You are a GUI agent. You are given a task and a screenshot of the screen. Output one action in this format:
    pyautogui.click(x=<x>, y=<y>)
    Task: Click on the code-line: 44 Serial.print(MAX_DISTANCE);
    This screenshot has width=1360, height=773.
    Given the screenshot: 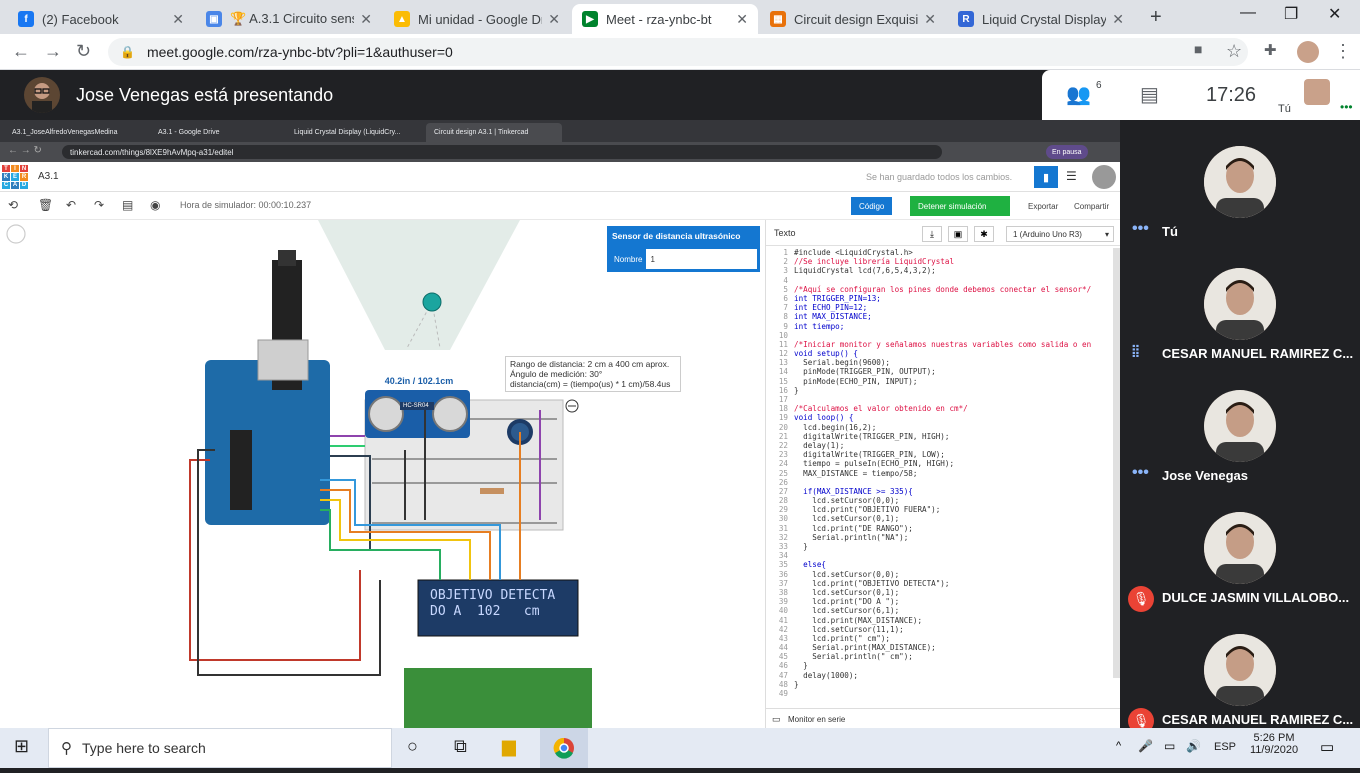 What is the action you would take?
    pyautogui.click(x=939, y=647)
    